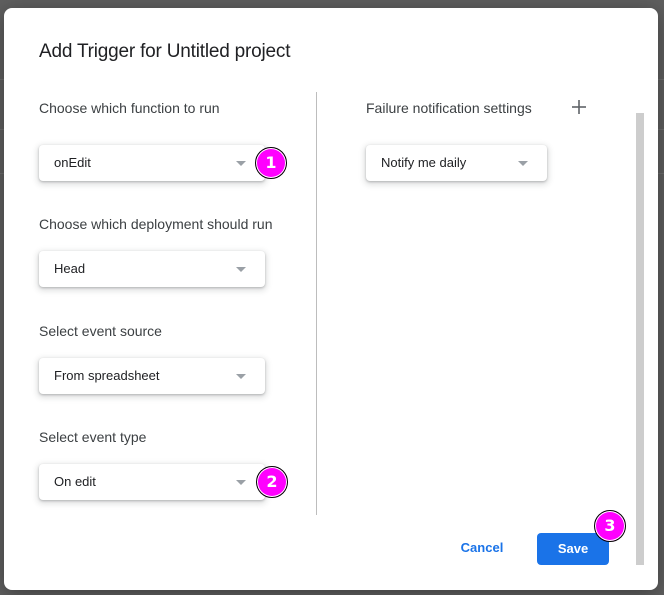 This screenshot has height=595, width=664. I want to click on column-divider, so click(316, 303).